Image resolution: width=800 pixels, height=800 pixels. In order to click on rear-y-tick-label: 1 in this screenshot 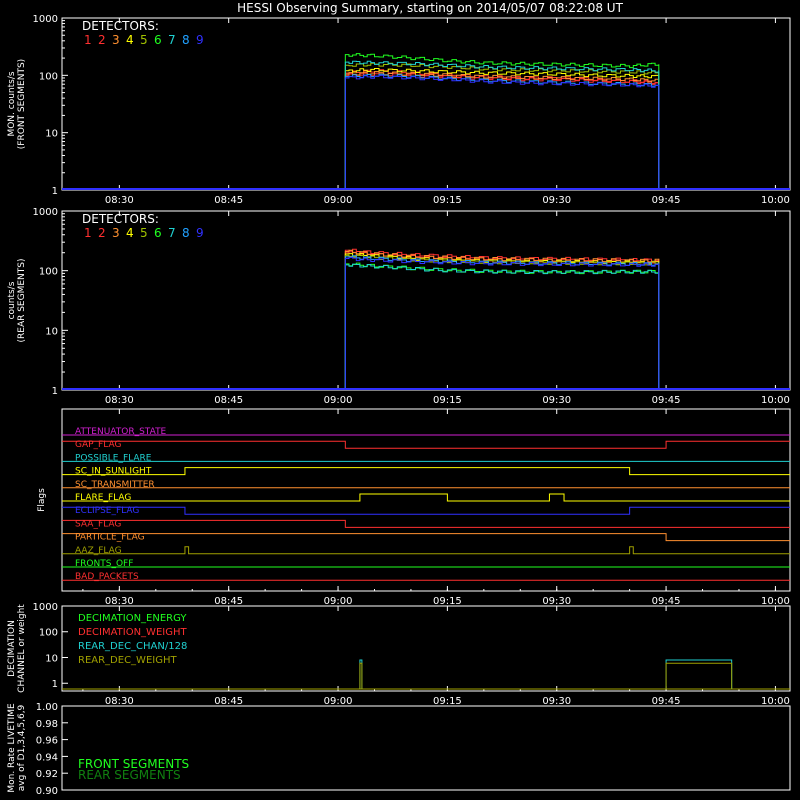, I will do `click(55, 391)`.